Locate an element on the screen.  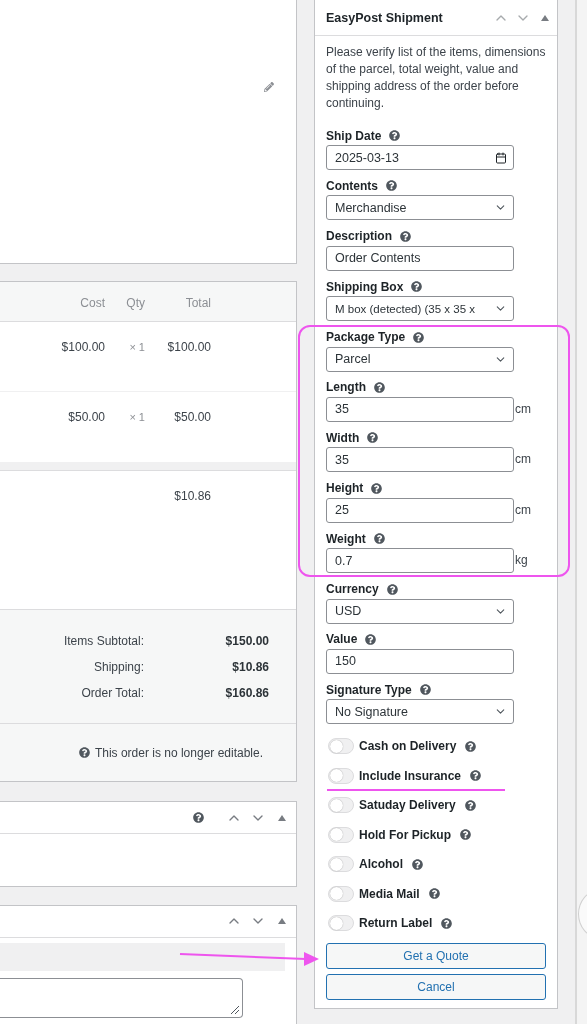
total-cell: $50.00 is located at coordinates (192, 416).